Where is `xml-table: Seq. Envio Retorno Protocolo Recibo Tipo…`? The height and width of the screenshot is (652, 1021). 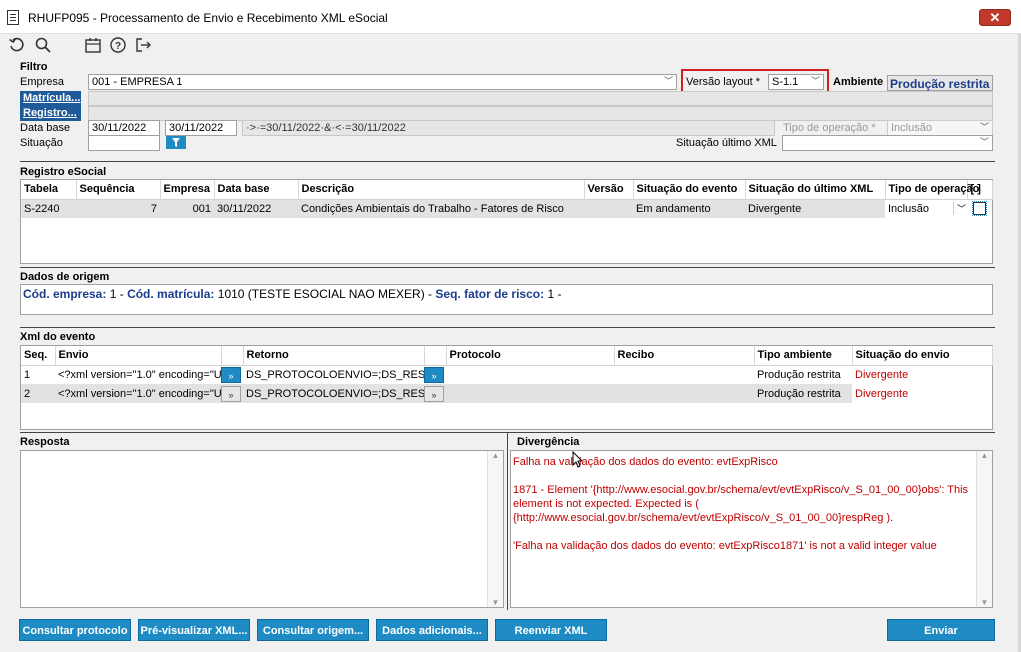
xml-table: Seq. Envio Retorno Protocolo Recibo Tipo… is located at coordinates (507, 374).